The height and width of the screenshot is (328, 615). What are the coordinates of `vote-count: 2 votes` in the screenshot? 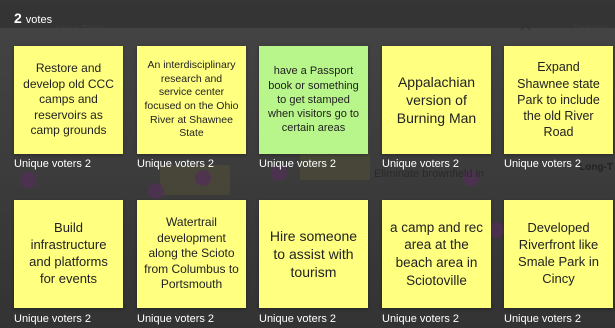 It's located at (33, 19).